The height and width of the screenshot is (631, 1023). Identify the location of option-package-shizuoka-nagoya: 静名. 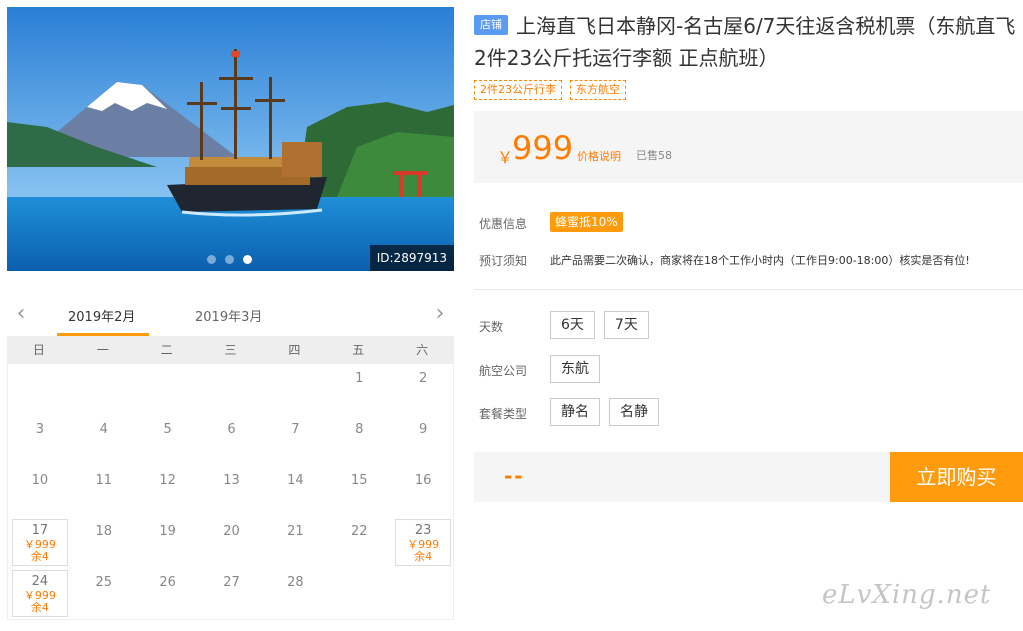
(575, 412).